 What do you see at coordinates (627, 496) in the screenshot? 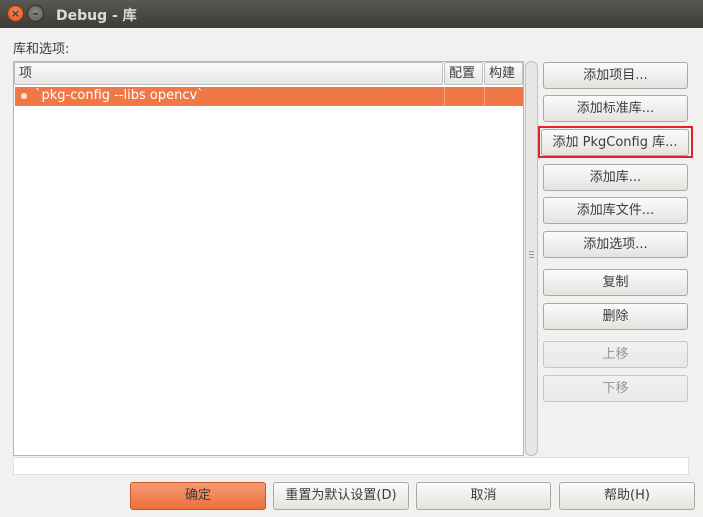
I see `help-button: 帮助(H)` at bounding box center [627, 496].